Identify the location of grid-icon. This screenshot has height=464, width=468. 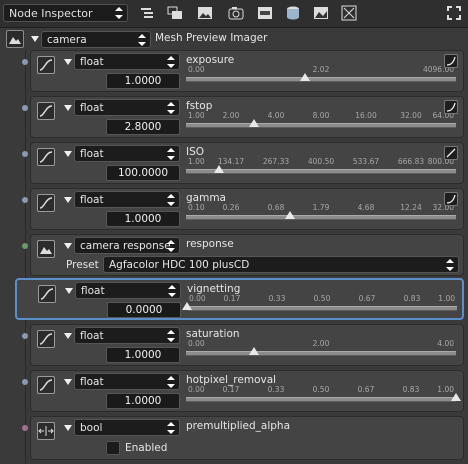
(349, 13).